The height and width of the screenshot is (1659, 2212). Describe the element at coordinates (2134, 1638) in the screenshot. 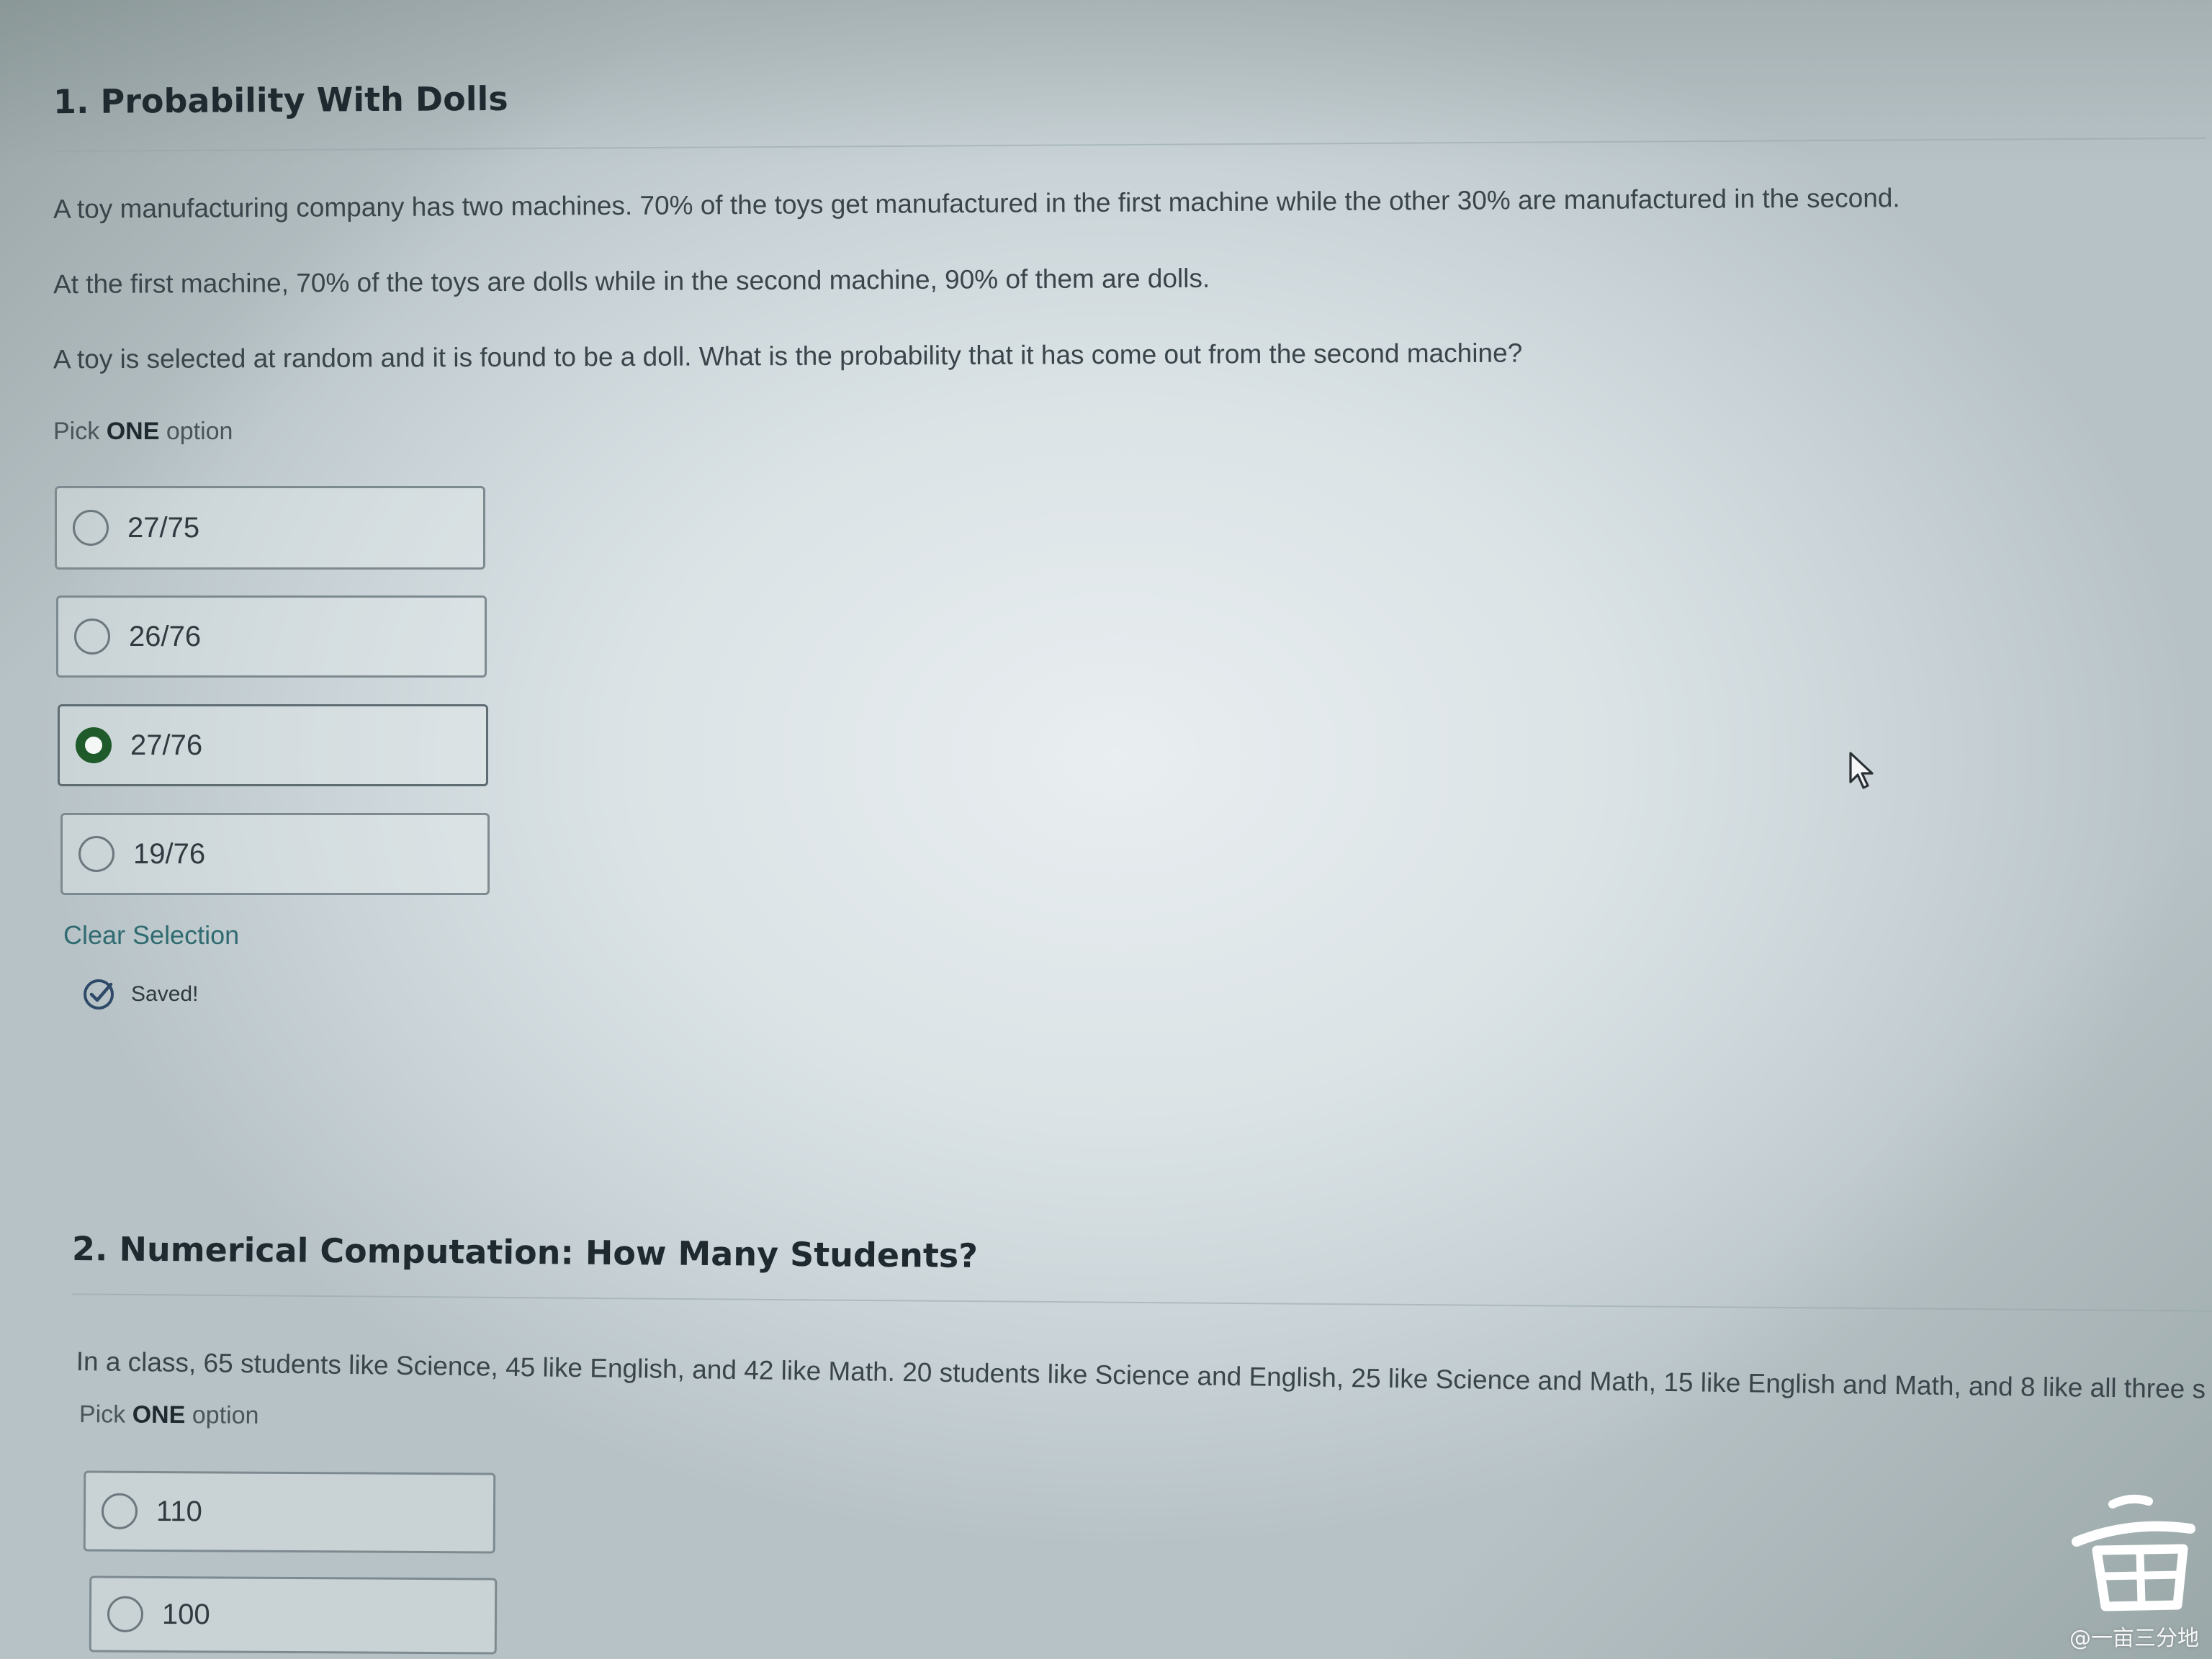

I see `watermark-text: @一亩三分地` at that location.